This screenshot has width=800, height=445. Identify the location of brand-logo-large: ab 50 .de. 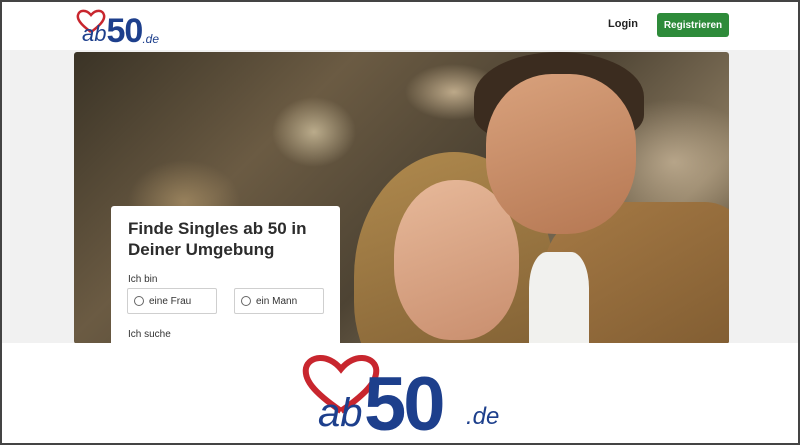
(407, 398).